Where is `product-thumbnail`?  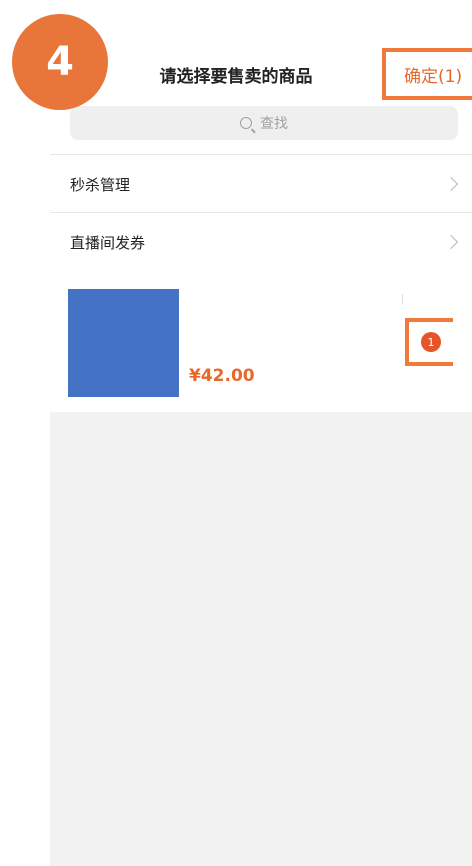
product-thumbnail is located at coordinates (123, 343).